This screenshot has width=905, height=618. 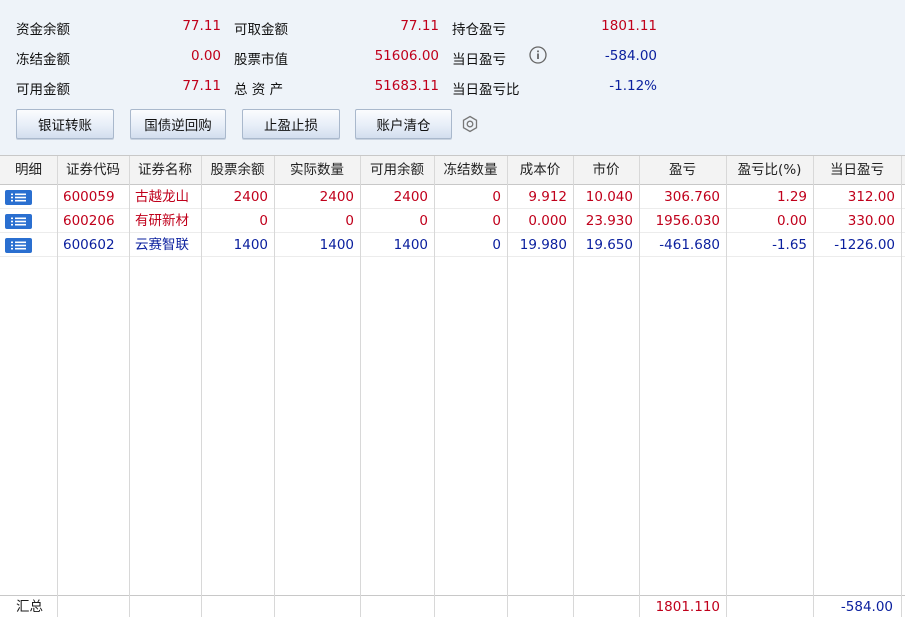 What do you see at coordinates (250, 197) in the screenshot?
I see `table-cell-balance: 2400` at bounding box center [250, 197].